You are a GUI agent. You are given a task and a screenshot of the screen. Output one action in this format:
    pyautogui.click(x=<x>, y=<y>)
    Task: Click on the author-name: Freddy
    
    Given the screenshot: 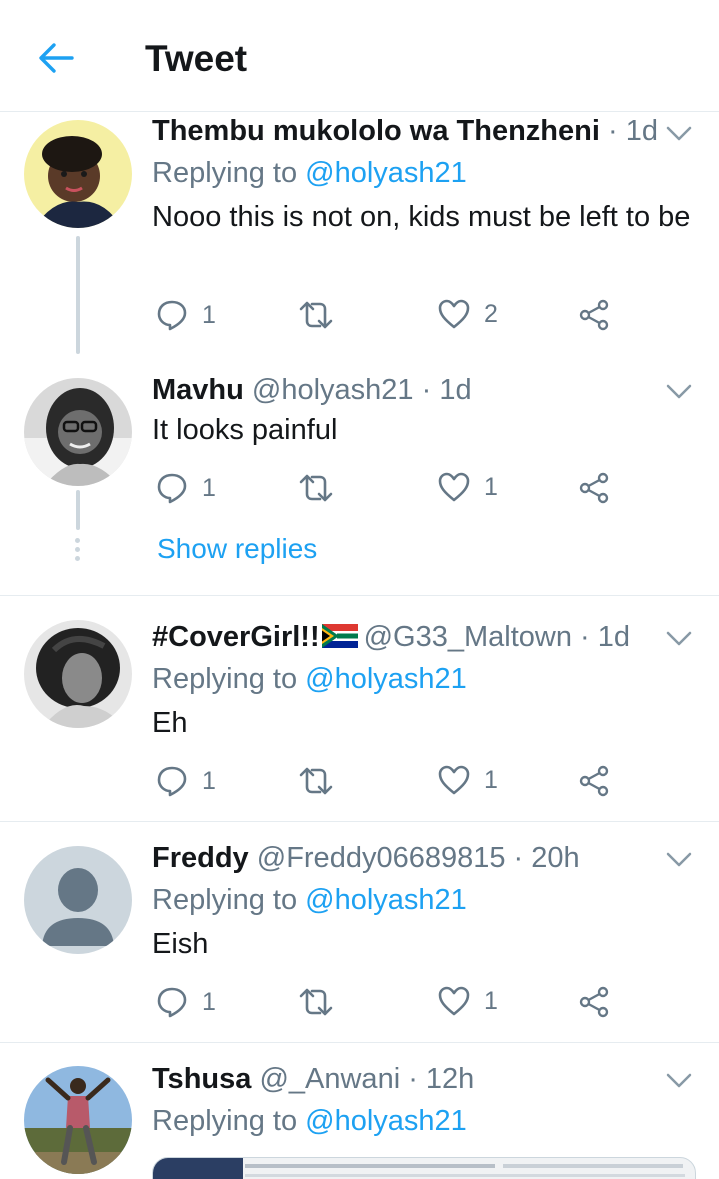 What is the action you would take?
    pyautogui.click(x=200, y=858)
    